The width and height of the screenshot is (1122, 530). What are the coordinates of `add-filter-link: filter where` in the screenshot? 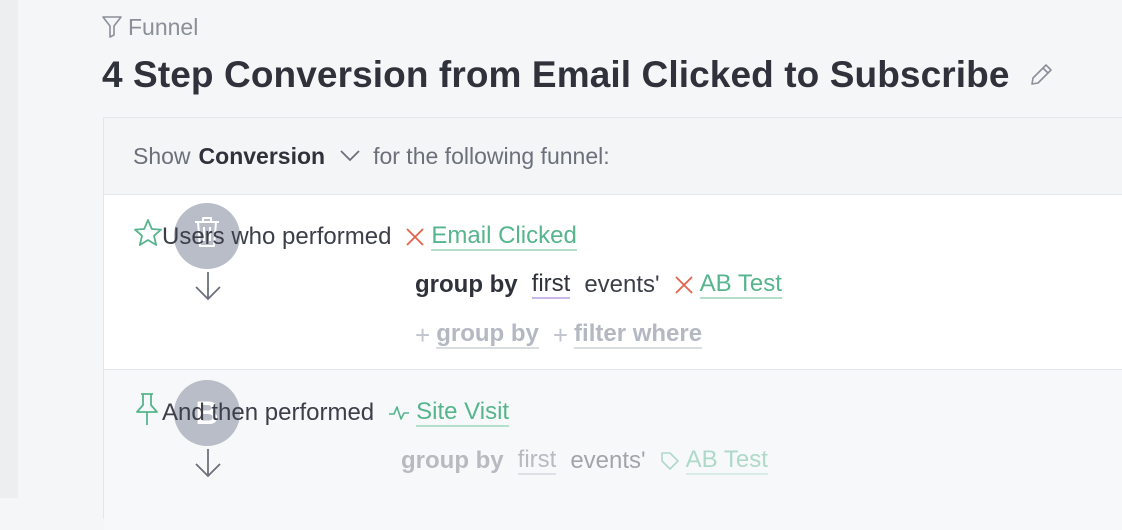 It's located at (638, 335).